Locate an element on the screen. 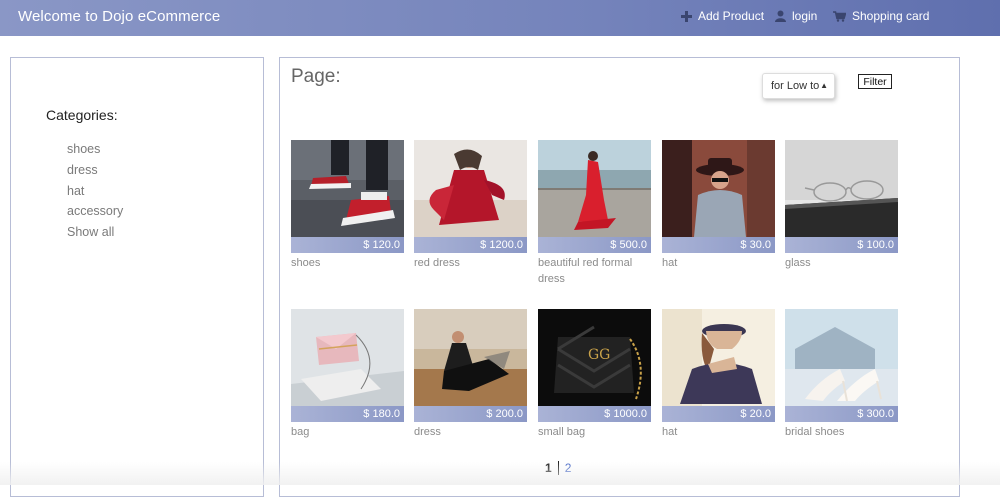  page-current: 1 is located at coordinates (548, 468).